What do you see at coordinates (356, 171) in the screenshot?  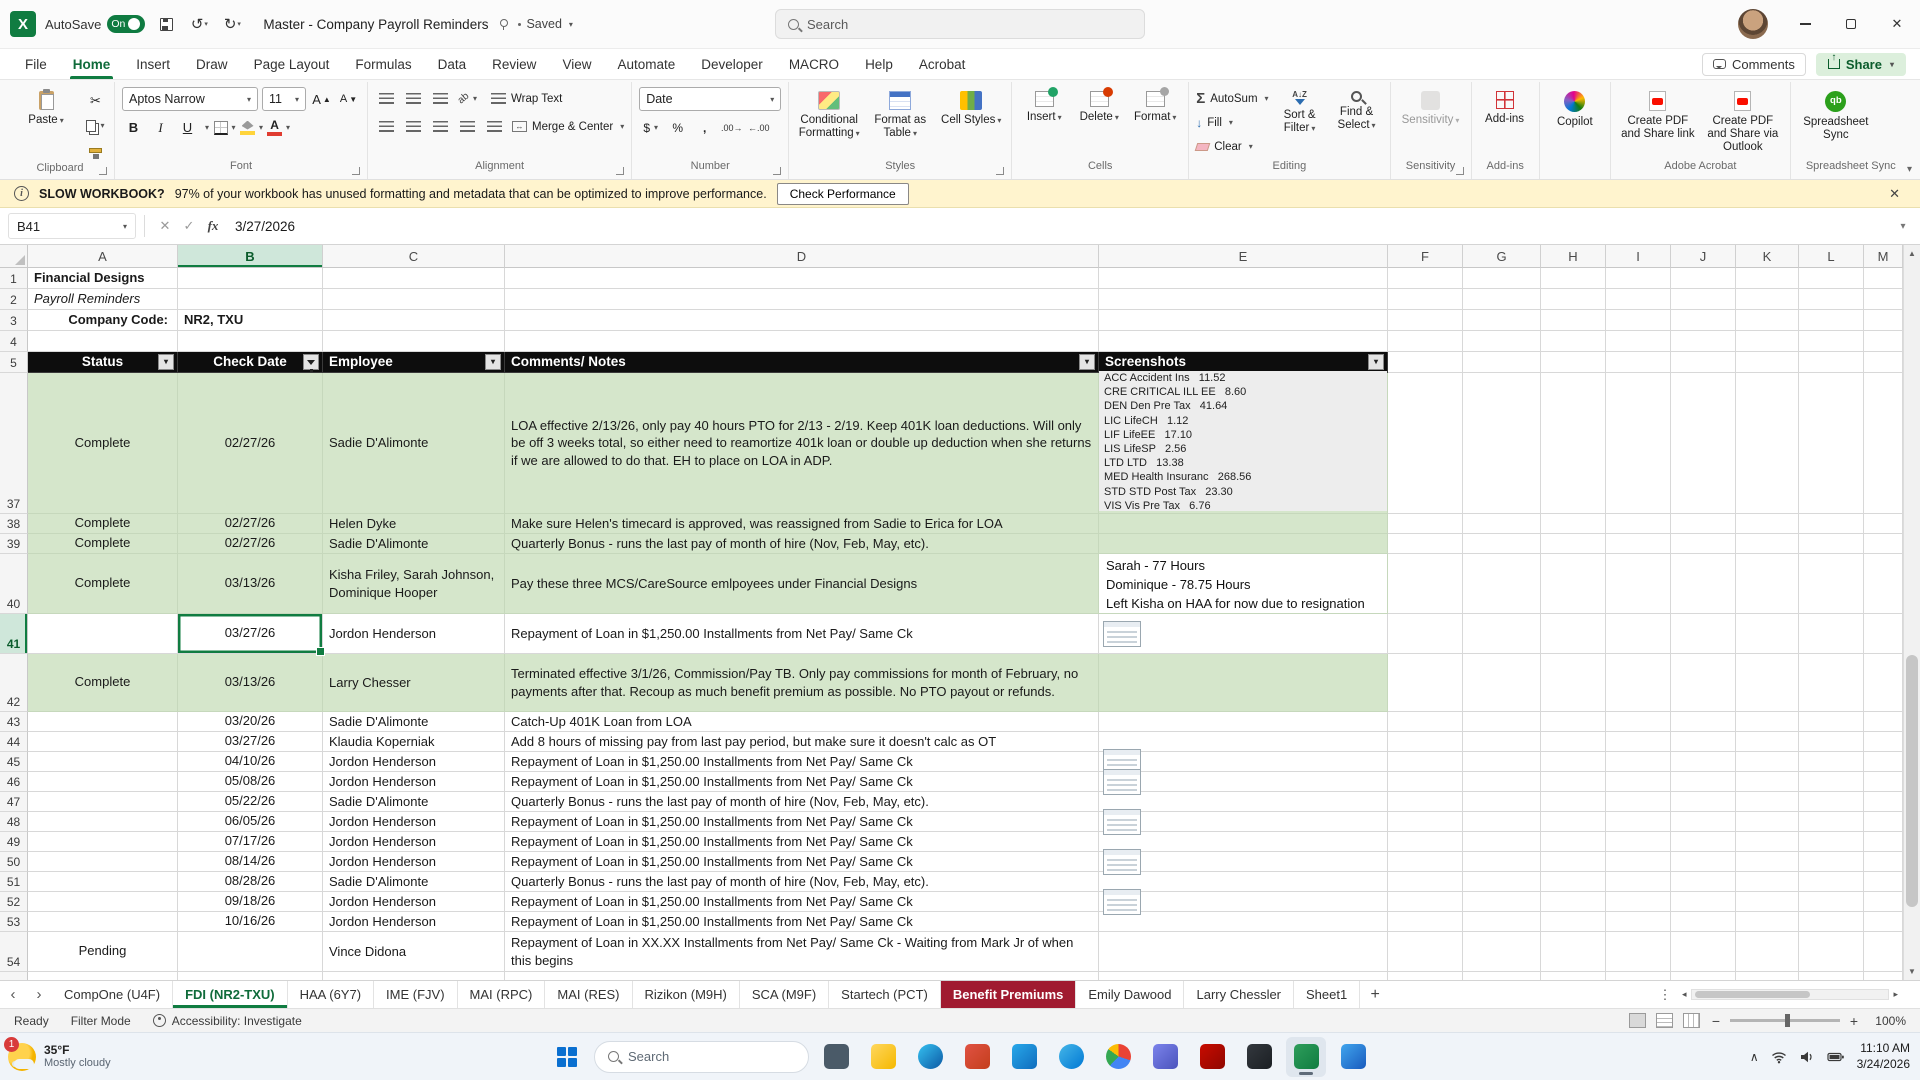 I see `font-dialog-launcher` at bounding box center [356, 171].